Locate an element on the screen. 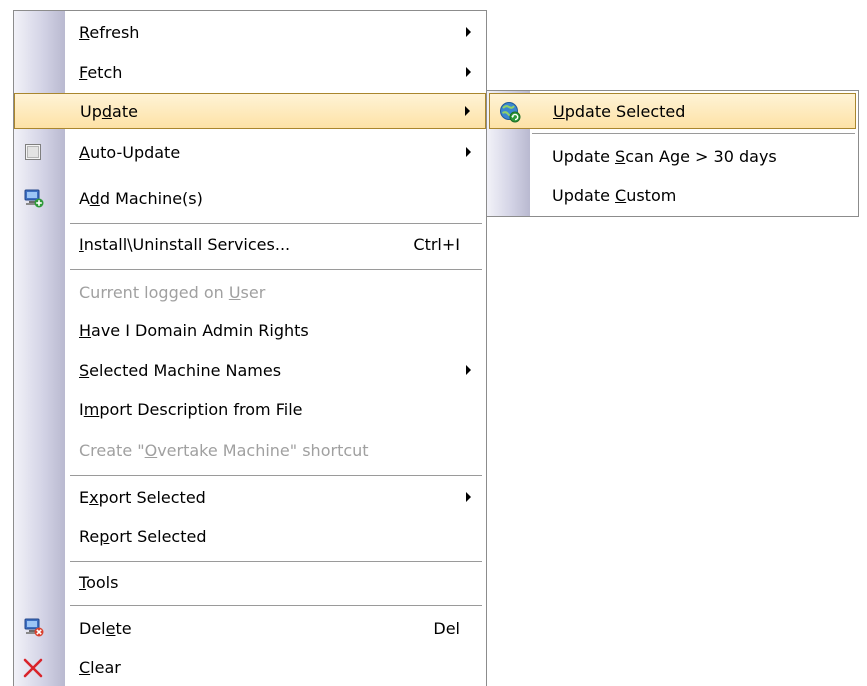  submenu-item-update-selected: Update Selected is located at coordinates (672, 111).